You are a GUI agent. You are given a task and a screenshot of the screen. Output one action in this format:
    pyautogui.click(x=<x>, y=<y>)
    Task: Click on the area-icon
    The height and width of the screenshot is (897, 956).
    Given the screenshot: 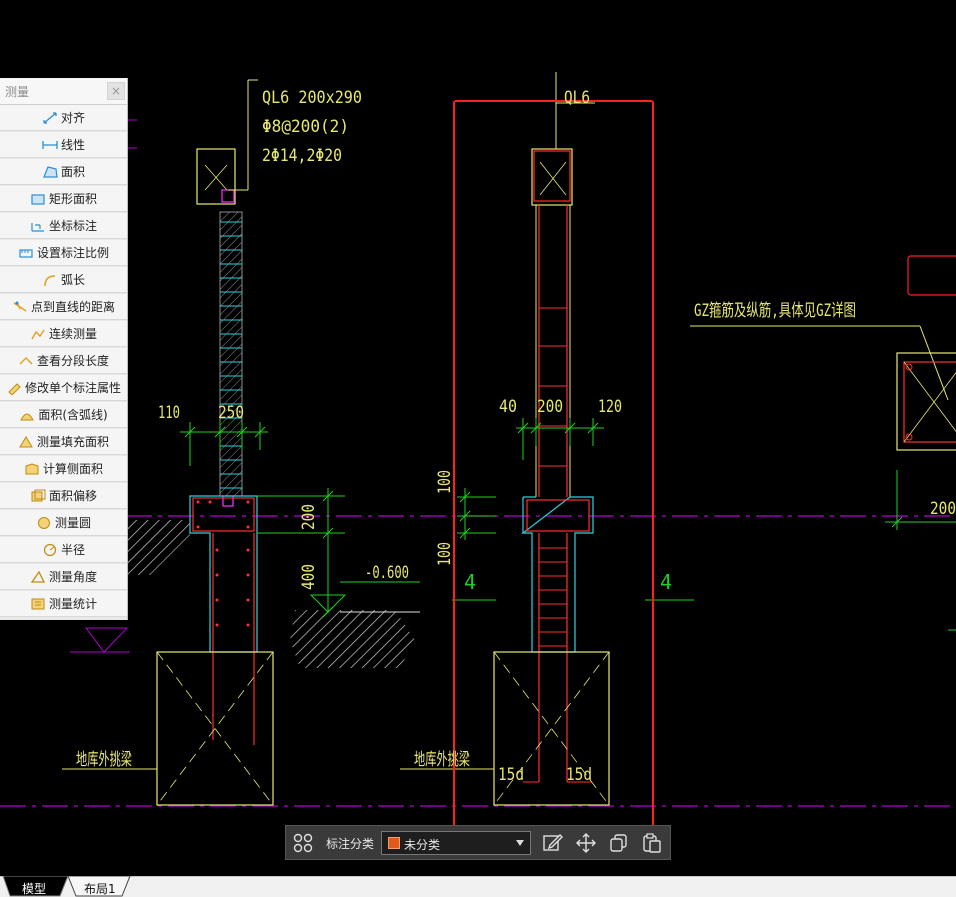 What is the action you would take?
    pyautogui.click(x=50, y=171)
    